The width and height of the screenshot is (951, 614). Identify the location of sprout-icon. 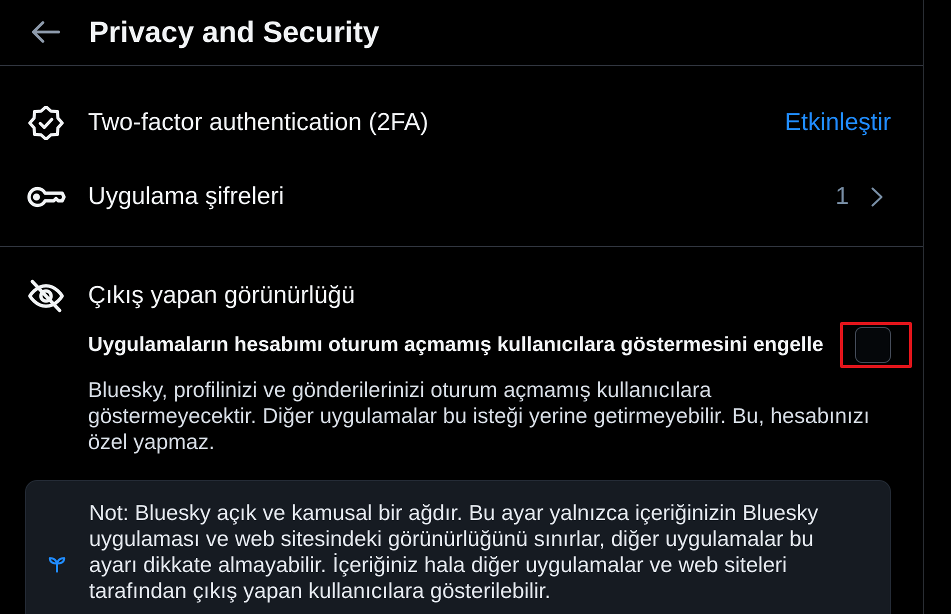
(57, 564).